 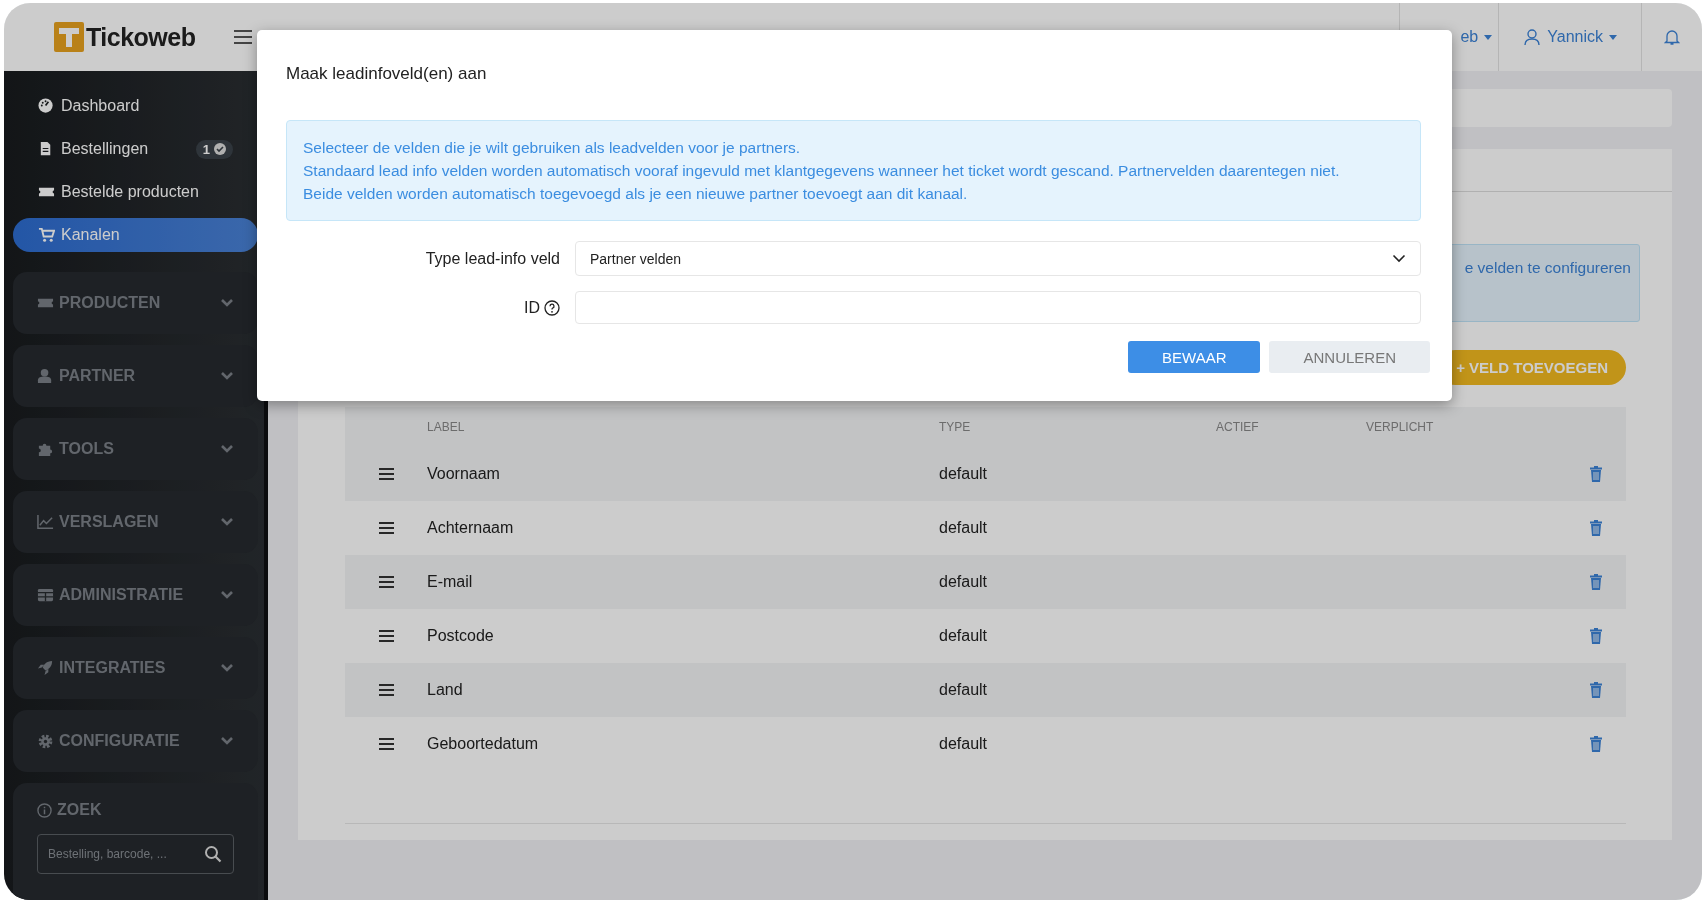 What do you see at coordinates (532, 307) in the screenshot?
I see `field-label: ID` at bounding box center [532, 307].